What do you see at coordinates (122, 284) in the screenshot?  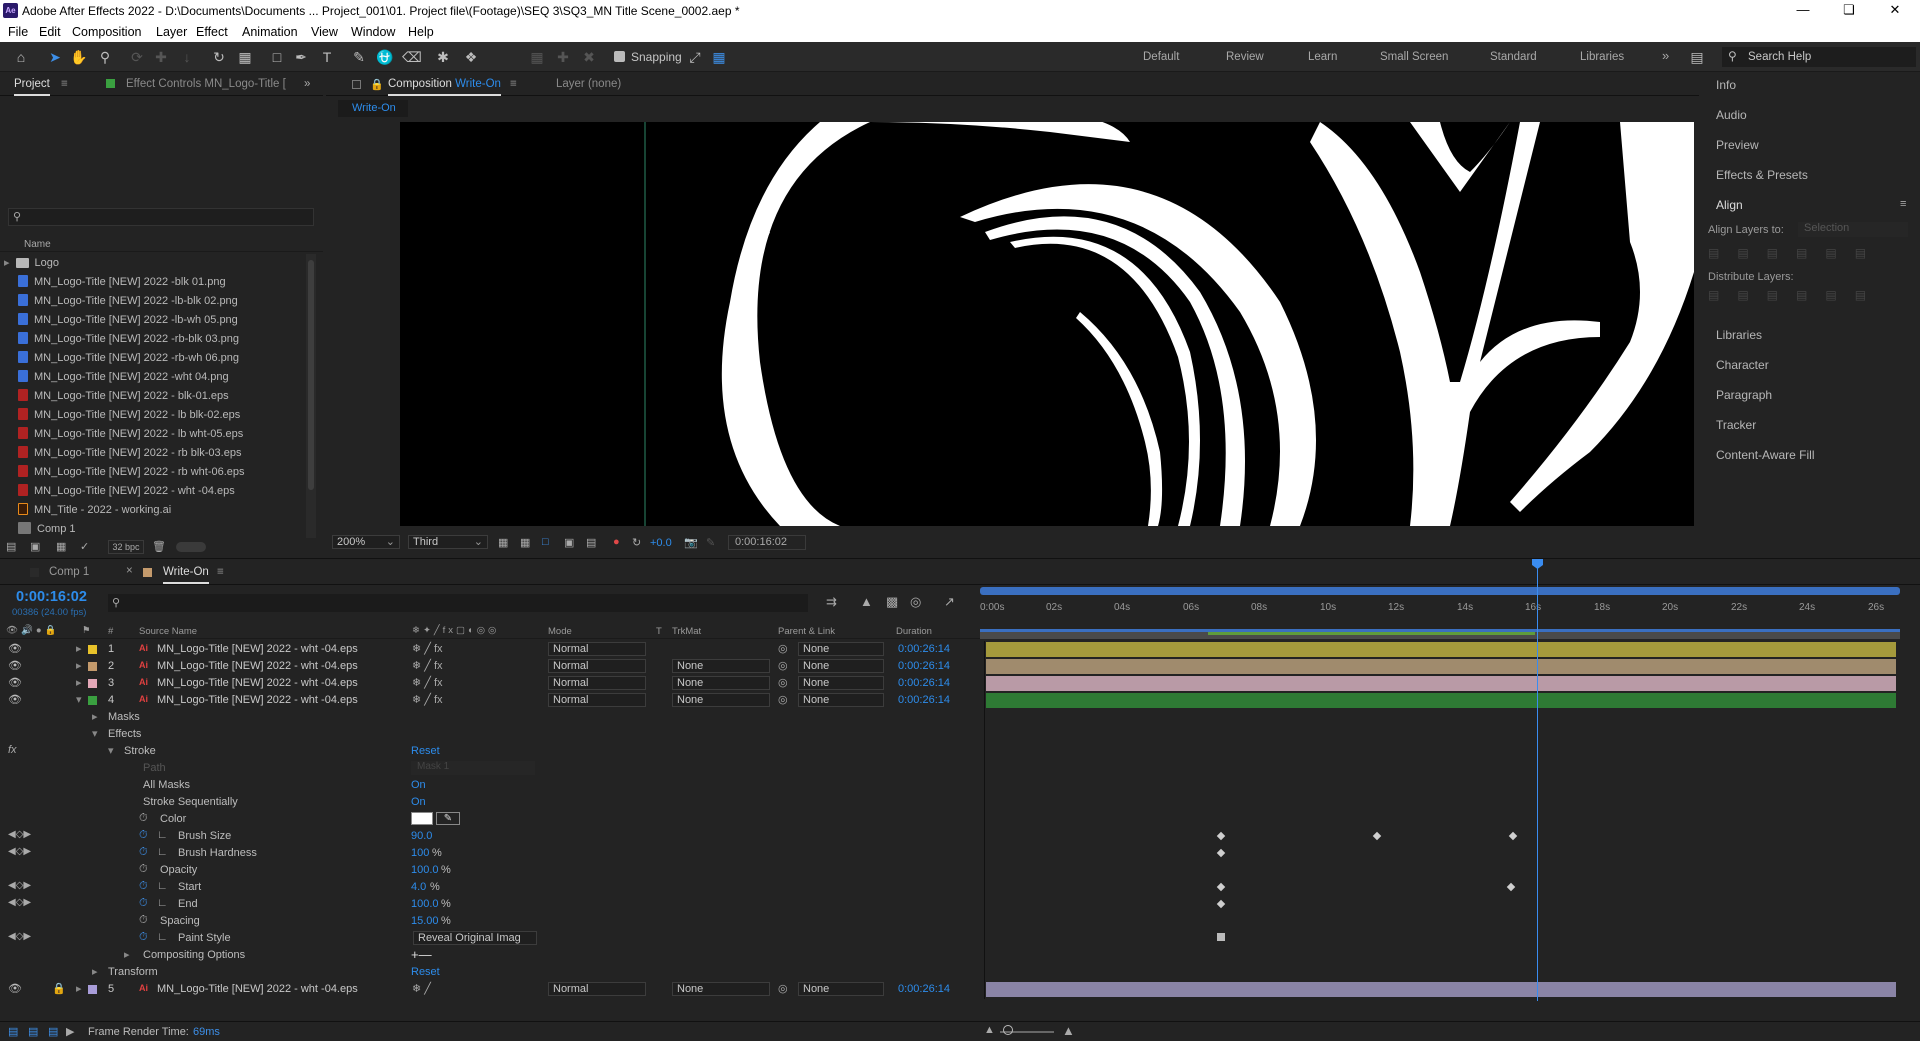 I see `list-item: MN_Logo-Title [NEW] 2022 -blk 01.png` at bounding box center [122, 284].